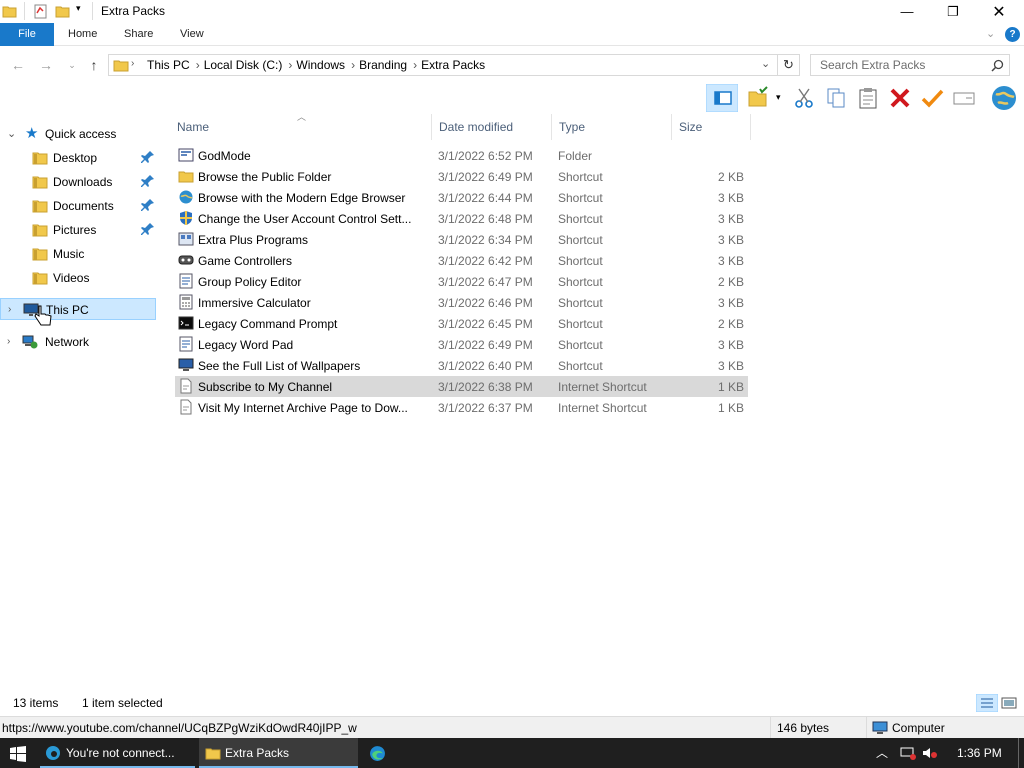 This screenshot has width=1024, height=768. Describe the element at coordinates (186, 260) in the screenshot. I see `gamepad-icon` at that location.